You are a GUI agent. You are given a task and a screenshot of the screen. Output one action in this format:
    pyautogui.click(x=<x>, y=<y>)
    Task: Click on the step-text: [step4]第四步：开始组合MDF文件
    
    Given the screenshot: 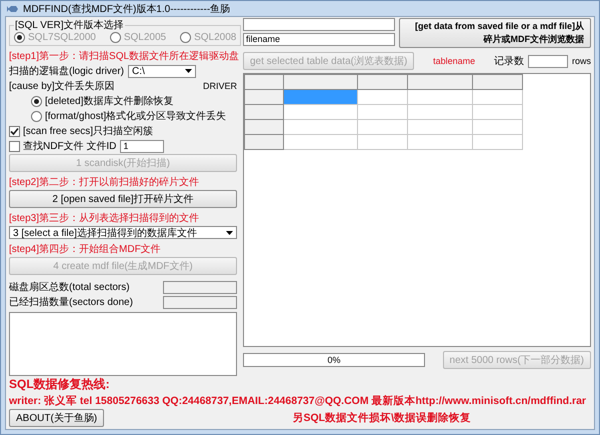 What is the action you would take?
    pyautogui.click(x=85, y=249)
    